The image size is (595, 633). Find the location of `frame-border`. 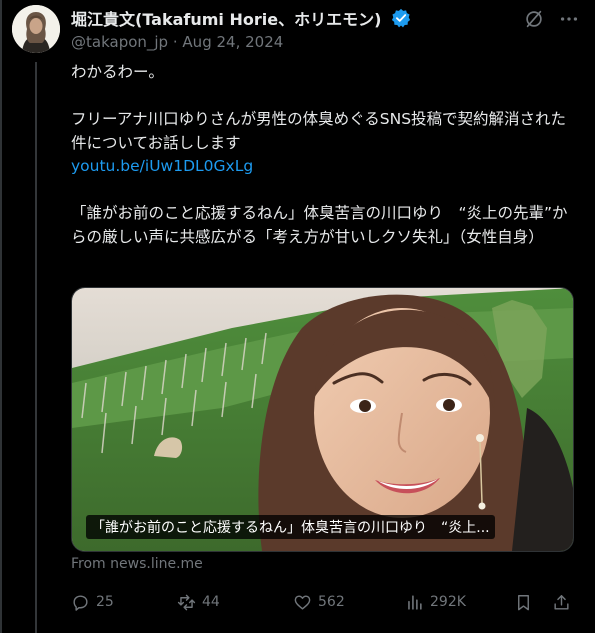

frame-border is located at coordinates (1, 316).